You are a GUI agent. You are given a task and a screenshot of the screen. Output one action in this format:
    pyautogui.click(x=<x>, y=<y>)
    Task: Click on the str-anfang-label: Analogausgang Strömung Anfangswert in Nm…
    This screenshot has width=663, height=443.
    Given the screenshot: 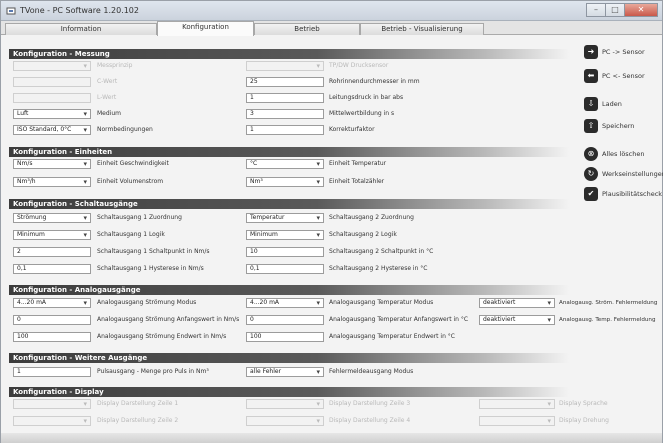 What is the action you would take?
    pyautogui.click(x=168, y=319)
    